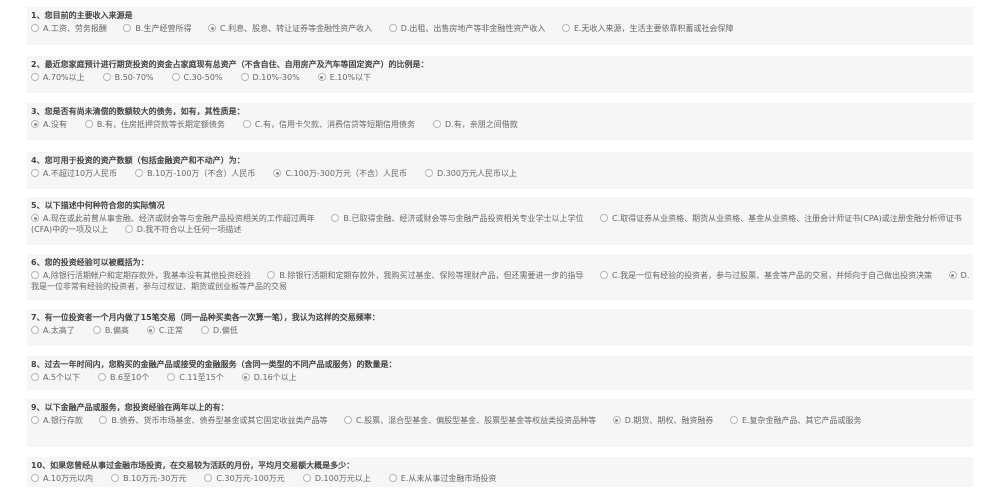 This screenshot has height=494, width=1000. I want to click on option-label: B.有，住房抵押贷款等长期定额债务, so click(160, 124).